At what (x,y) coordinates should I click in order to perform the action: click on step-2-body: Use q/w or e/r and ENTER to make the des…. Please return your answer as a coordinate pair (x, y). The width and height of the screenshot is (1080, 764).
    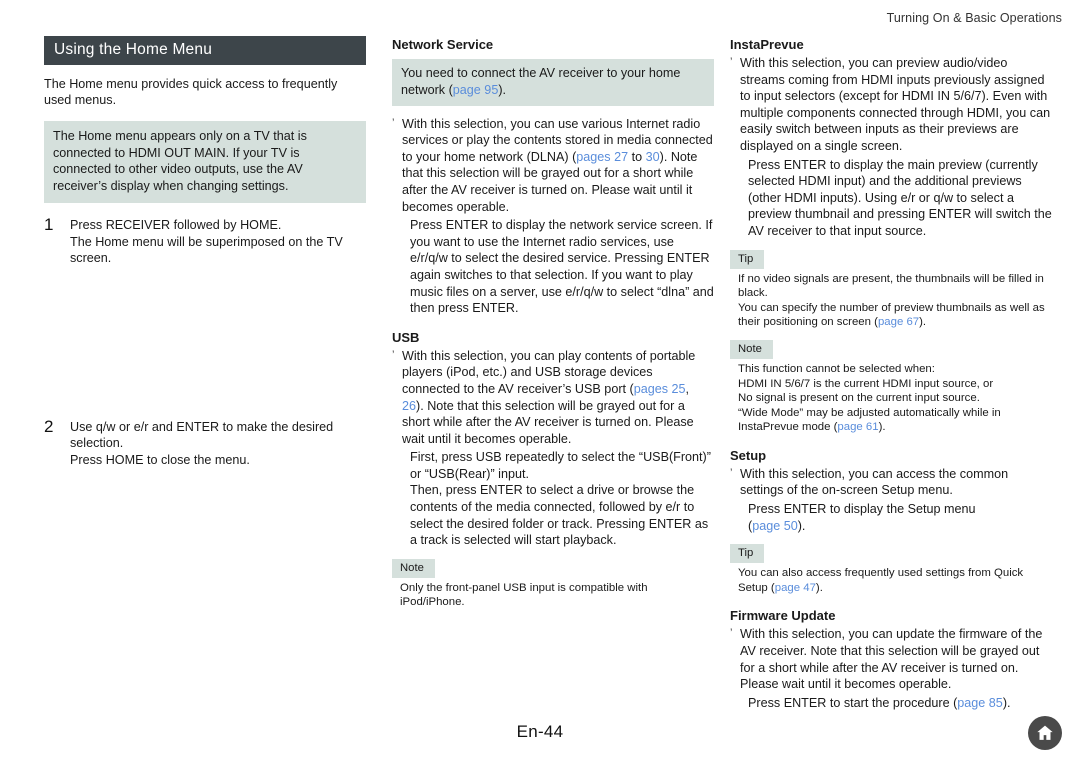
    Looking at the image, I should click on (202, 435).